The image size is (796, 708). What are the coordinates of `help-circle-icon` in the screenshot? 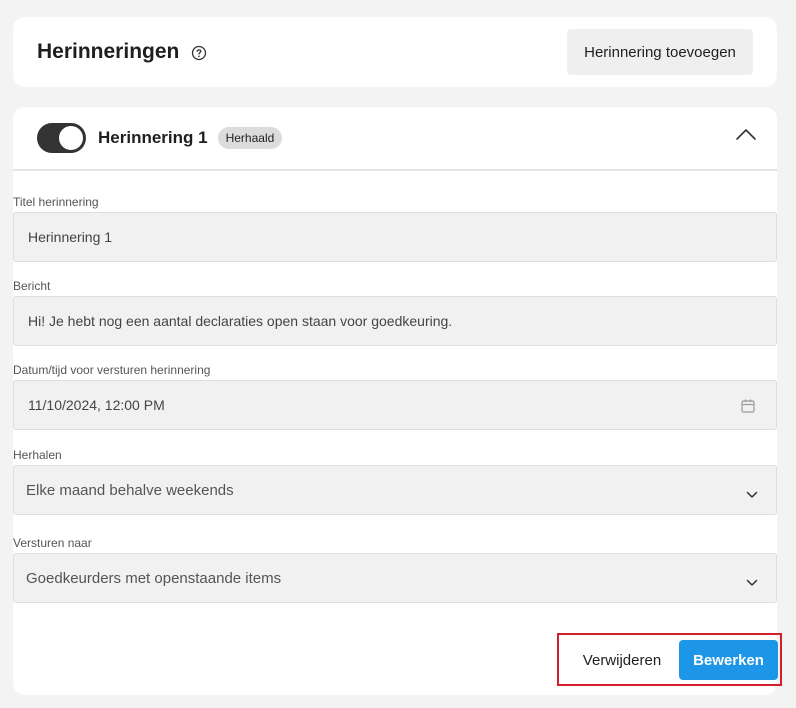 It's located at (199, 53).